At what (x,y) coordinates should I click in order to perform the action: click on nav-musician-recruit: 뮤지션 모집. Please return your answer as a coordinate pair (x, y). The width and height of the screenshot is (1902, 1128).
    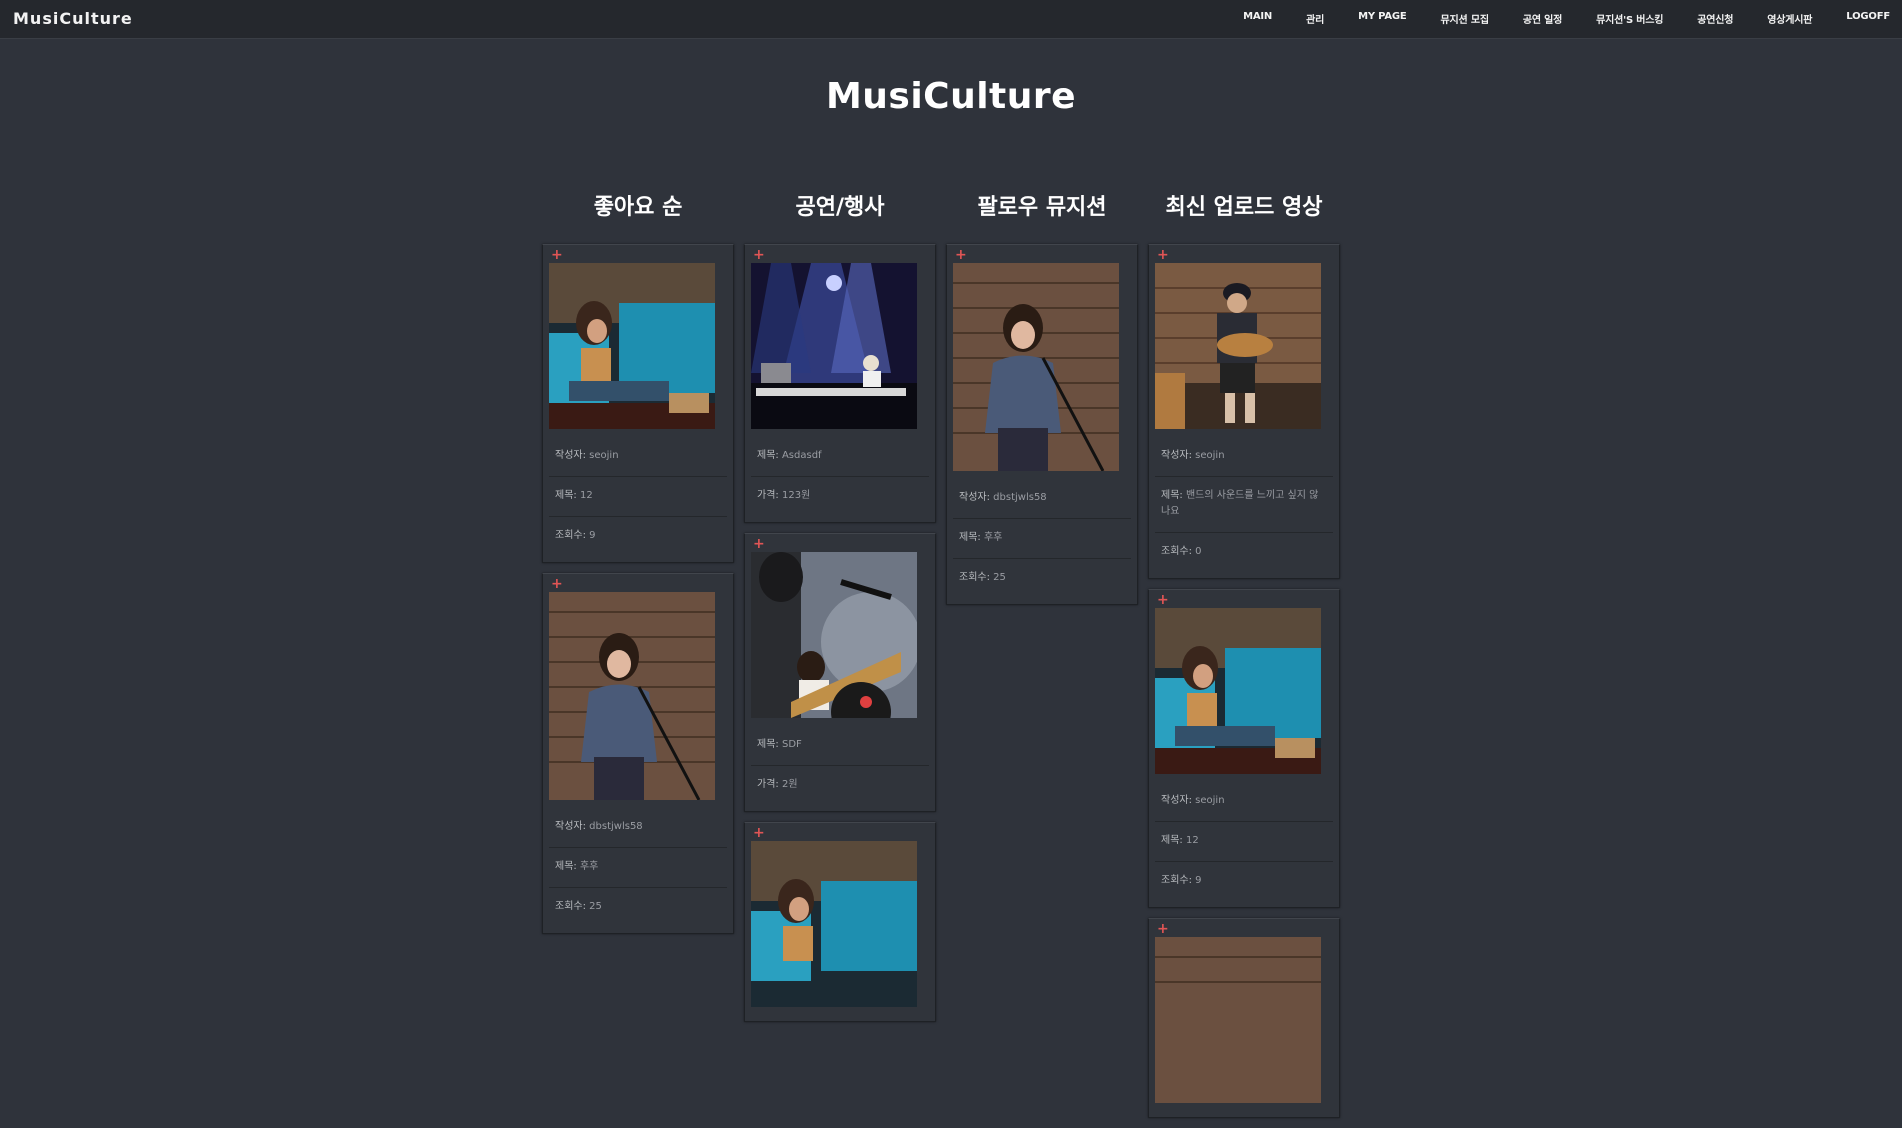
    Looking at the image, I should click on (1465, 18).